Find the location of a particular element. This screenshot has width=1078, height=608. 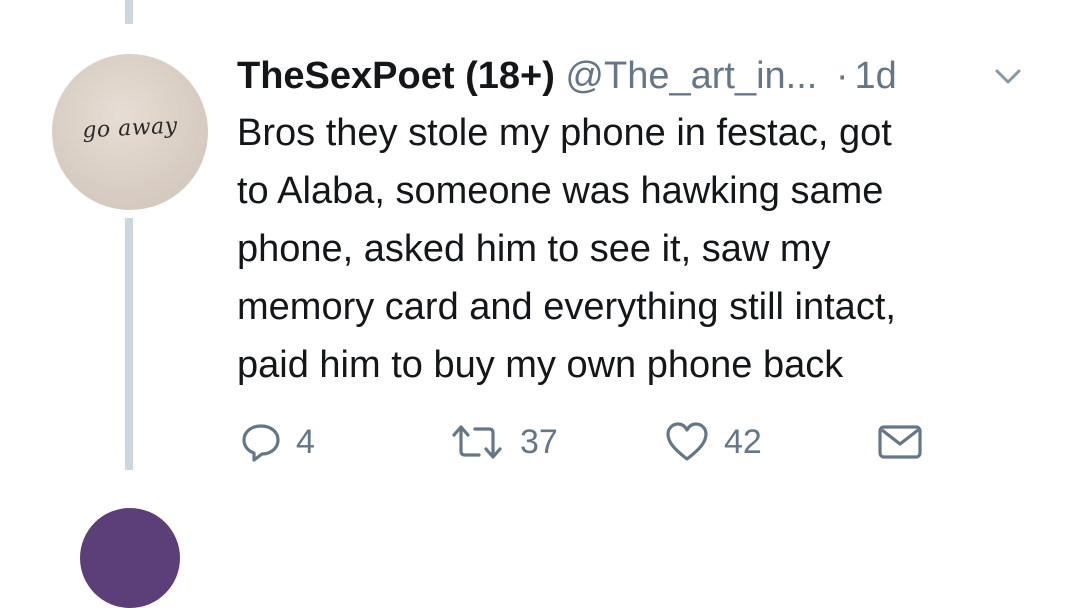

thread-line-top is located at coordinates (129, 12).